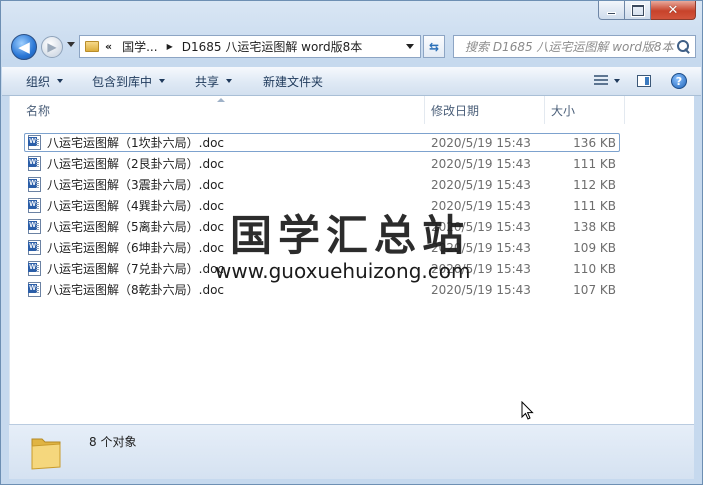 The width and height of the screenshot is (703, 485). I want to click on column-size: 大小, so click(585, 110).